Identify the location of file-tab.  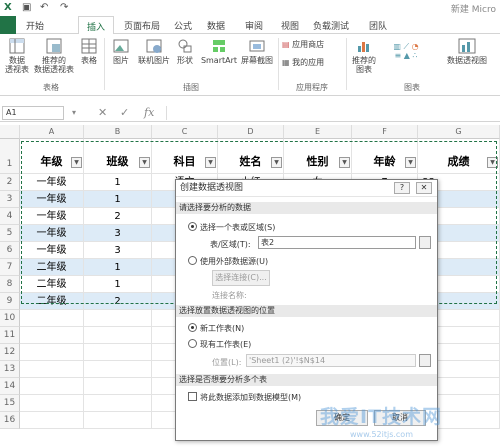
(8, 25).